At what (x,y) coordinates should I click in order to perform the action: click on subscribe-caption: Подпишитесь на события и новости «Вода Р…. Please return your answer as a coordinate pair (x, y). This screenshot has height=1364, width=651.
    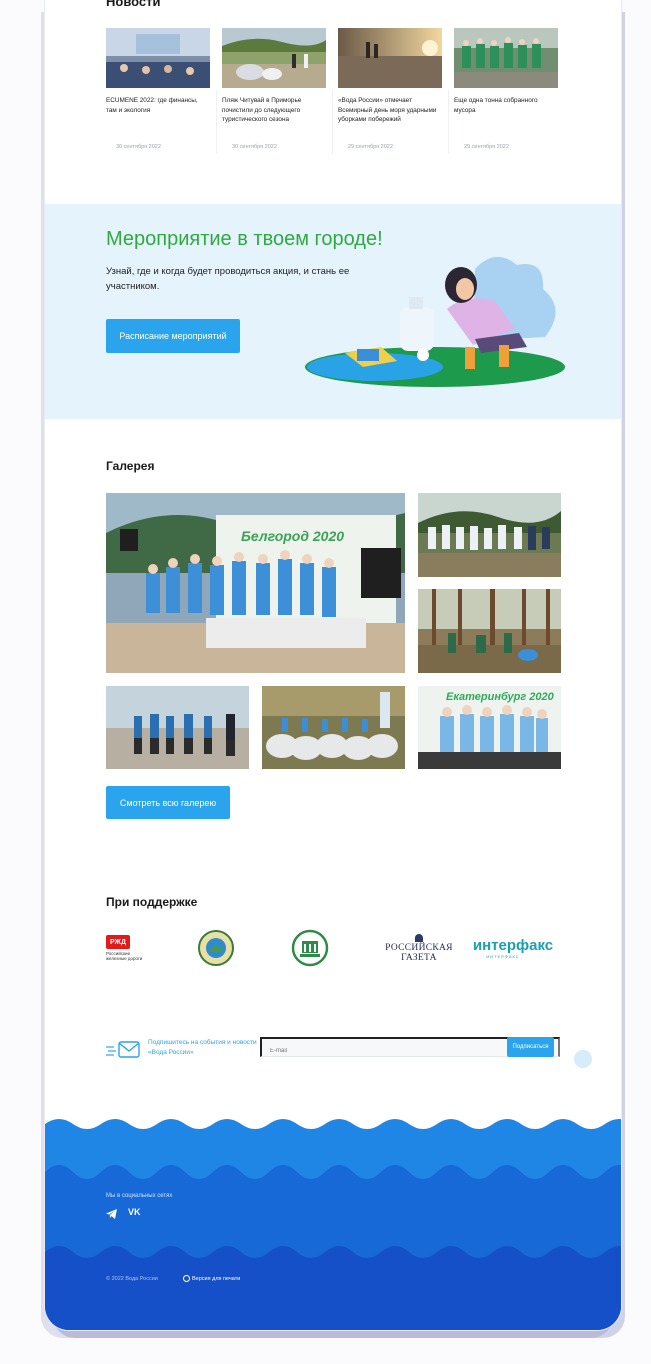
    Looking at the image, I should click on (202, 1047).